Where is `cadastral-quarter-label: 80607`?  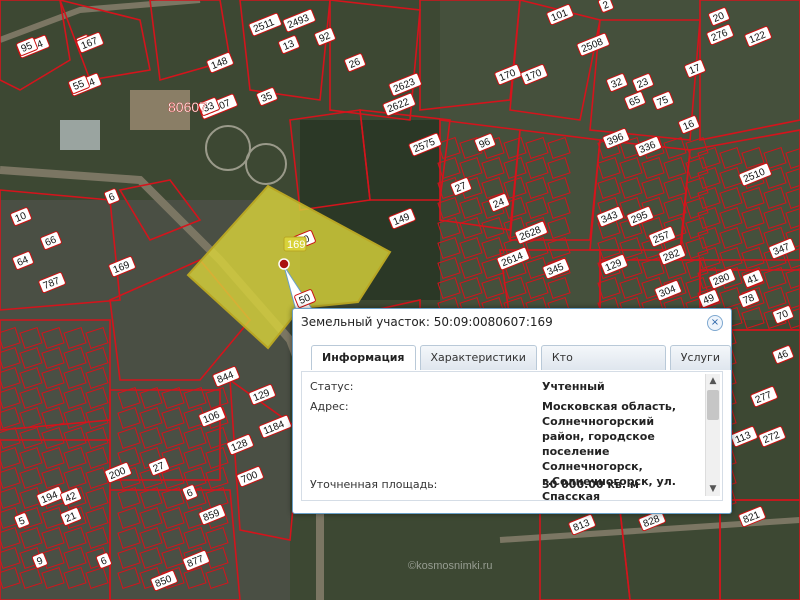 cadastral-quarter-label: 80607 is located at coordinates (187, 107).